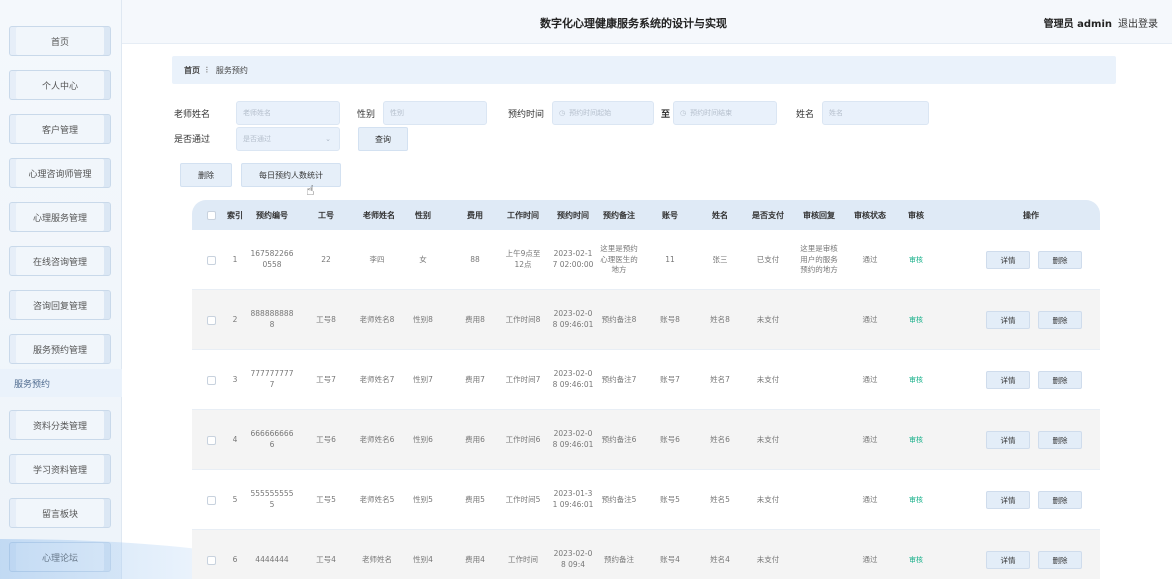  I want to click on query-button: 查询, so click(383, 139).